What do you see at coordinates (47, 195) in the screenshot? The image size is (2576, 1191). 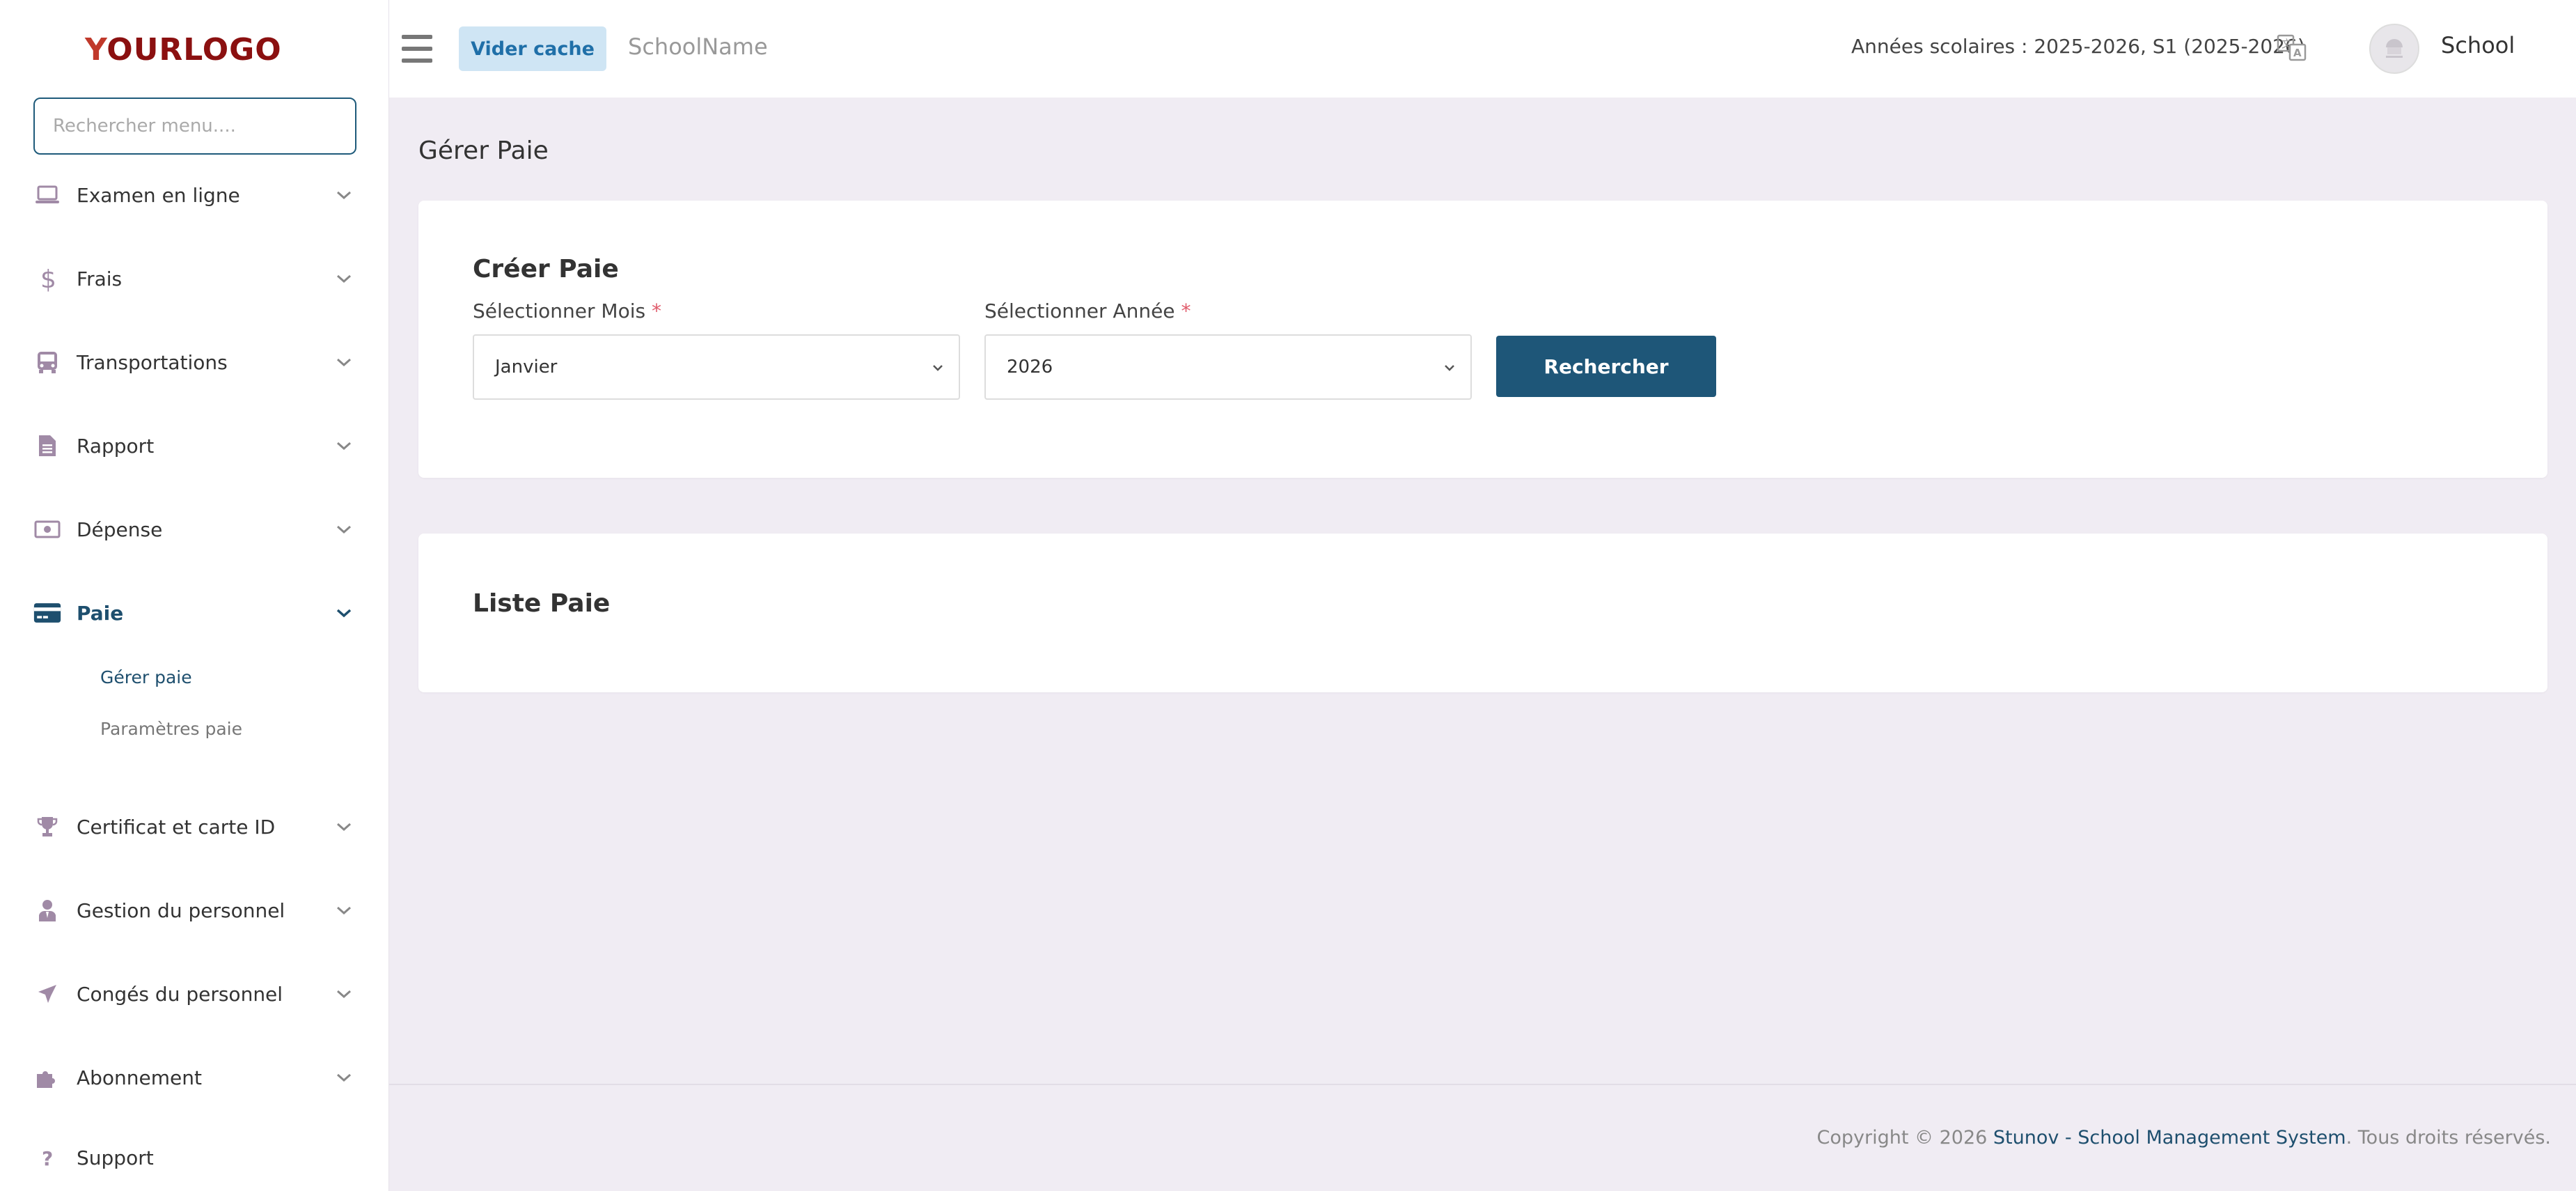 I see `laptop-icon` at bounding box center [47, 195].